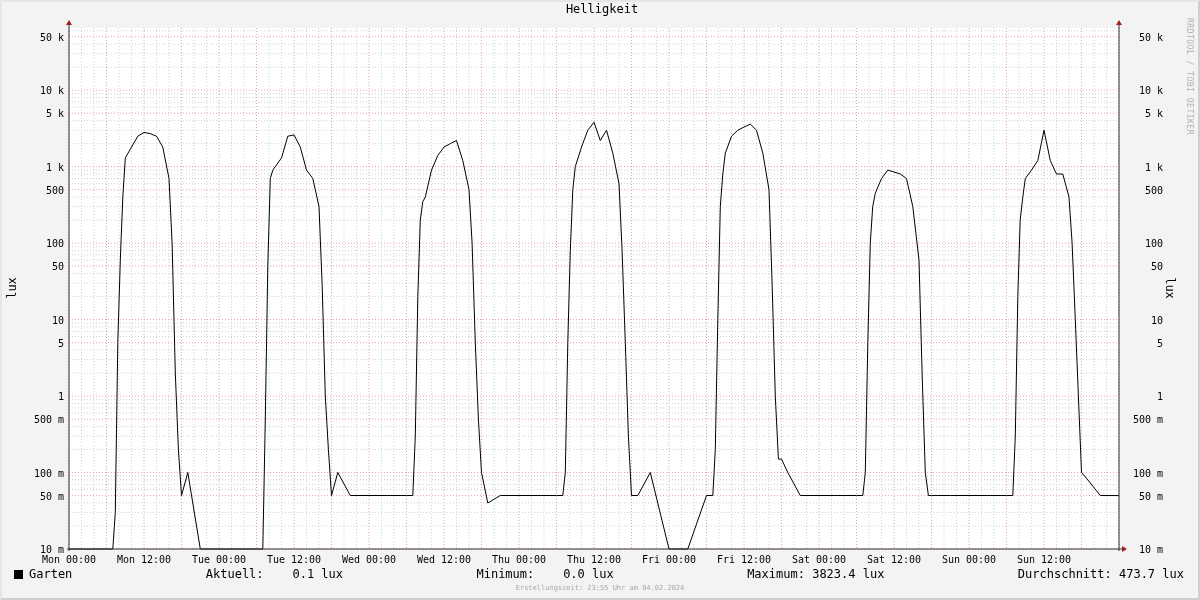  I want to click on x-tick-label: Sun 00:00, so click(969, 559).